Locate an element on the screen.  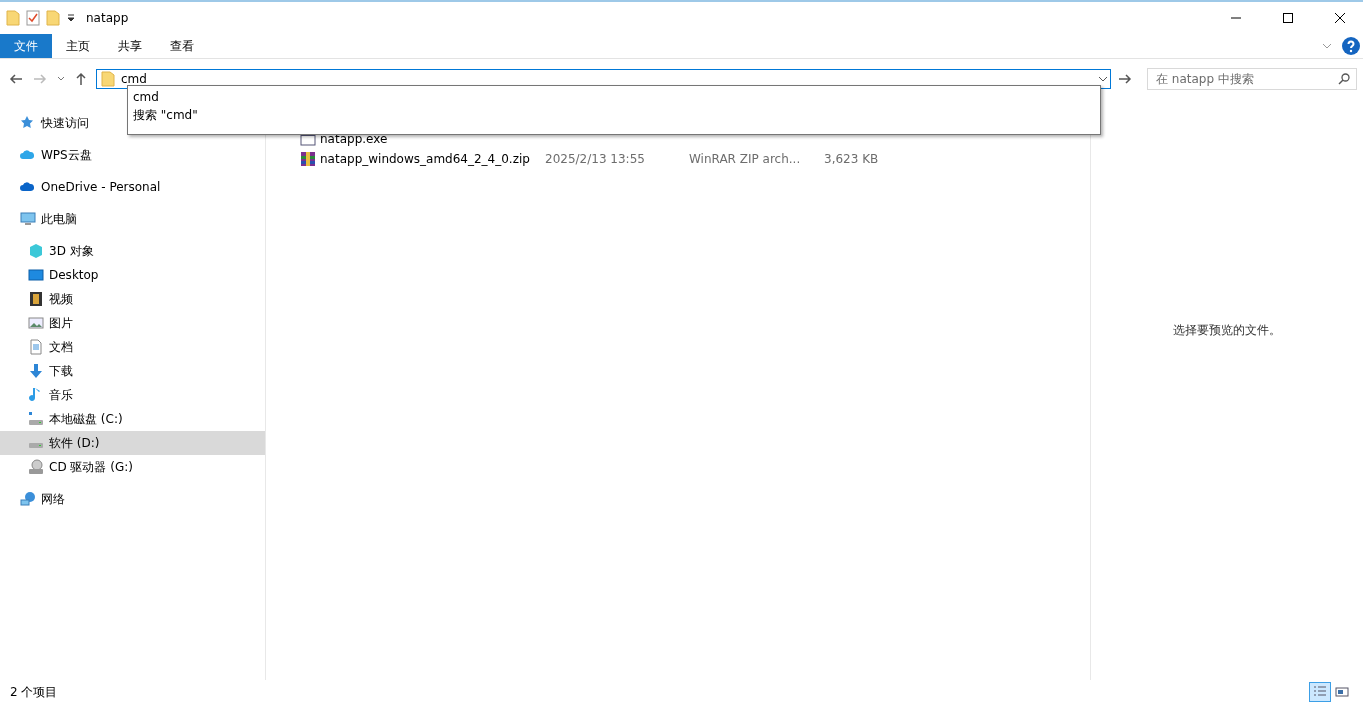
sidebar-item: 视频 is located at coordinates (39, 299).